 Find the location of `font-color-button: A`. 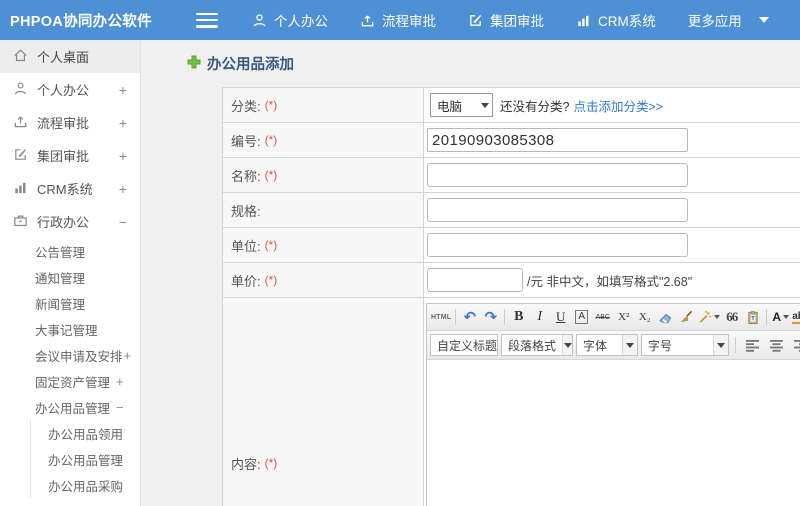

font-color-button: A is located at coordinates (780, 317).